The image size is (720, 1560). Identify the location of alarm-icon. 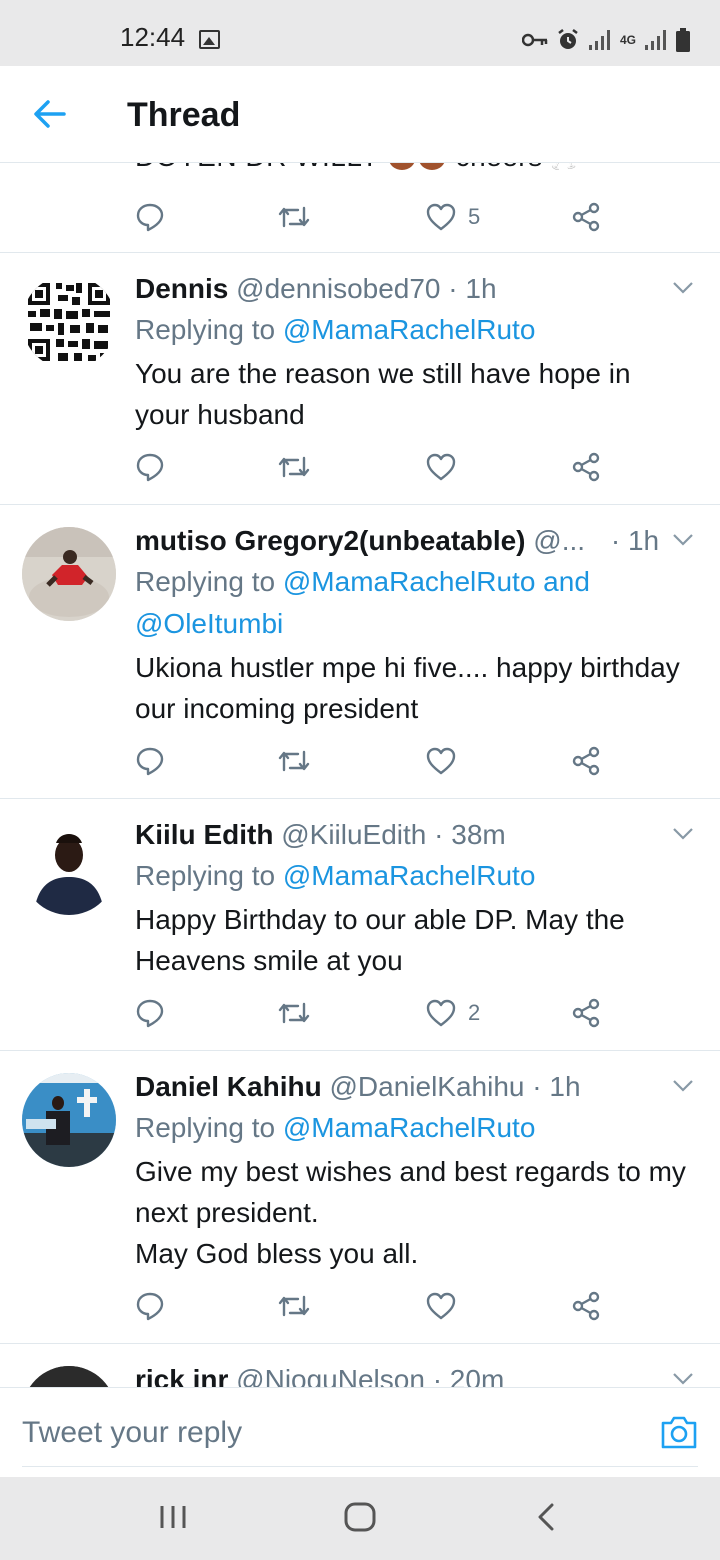
(568, 39).